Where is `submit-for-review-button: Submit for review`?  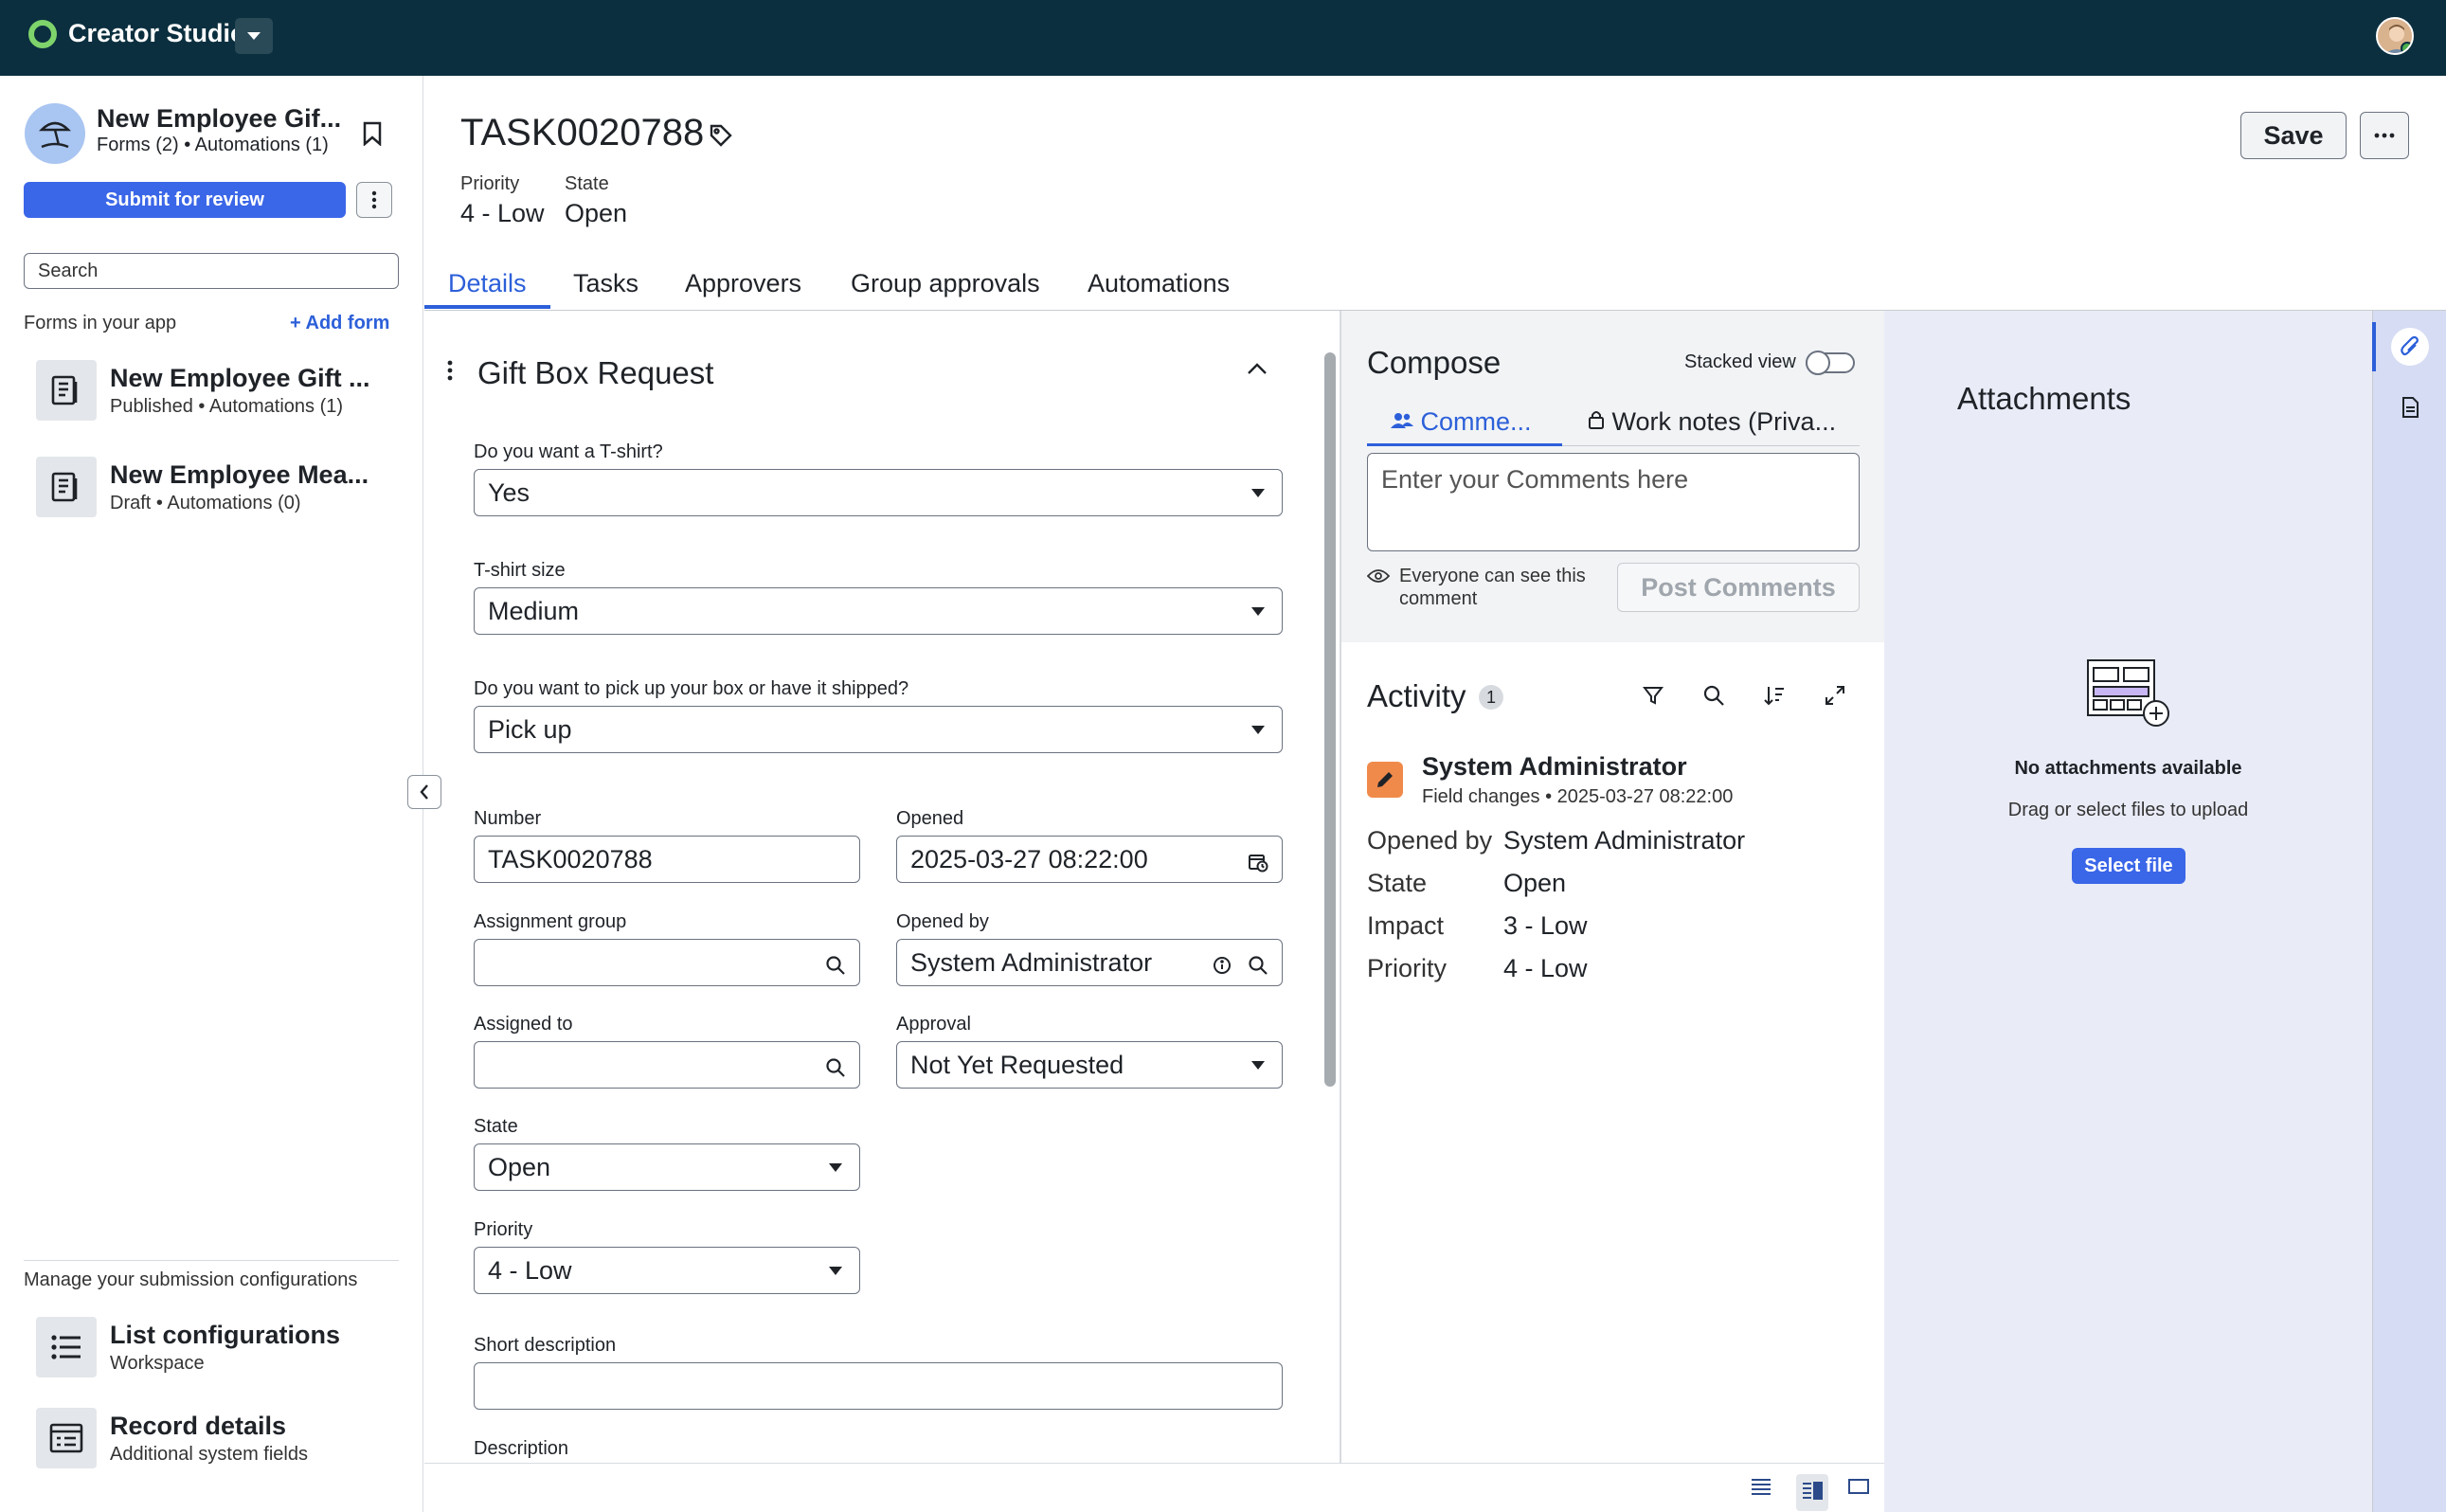
submit-for-review-button: Submit for review is located at coordinates (185, 200).